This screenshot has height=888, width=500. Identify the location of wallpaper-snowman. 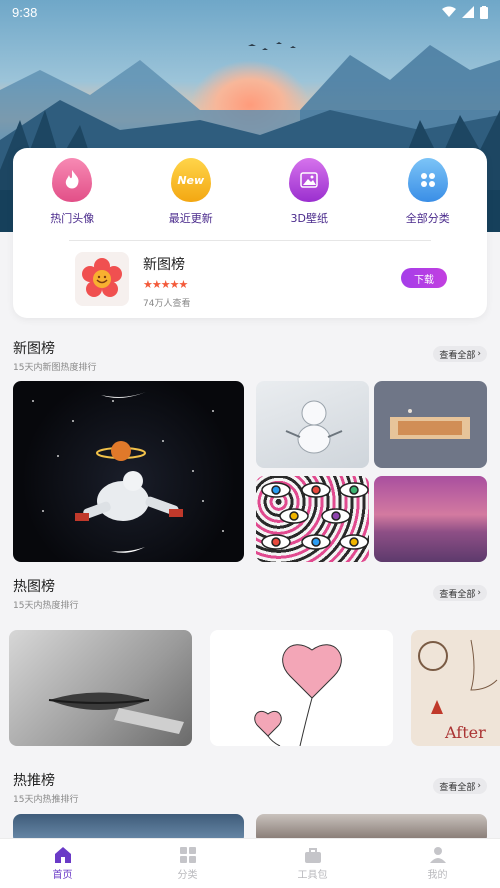
(312, 424).